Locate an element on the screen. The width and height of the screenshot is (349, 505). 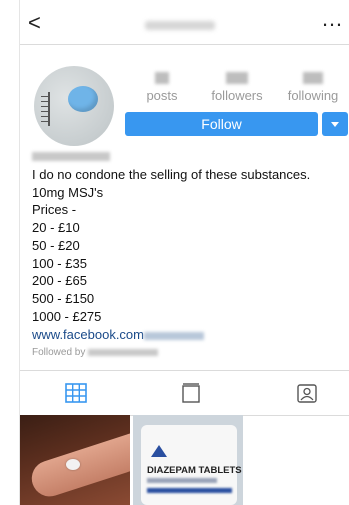
stat-followers: followers is located at coordinates (237, 87).